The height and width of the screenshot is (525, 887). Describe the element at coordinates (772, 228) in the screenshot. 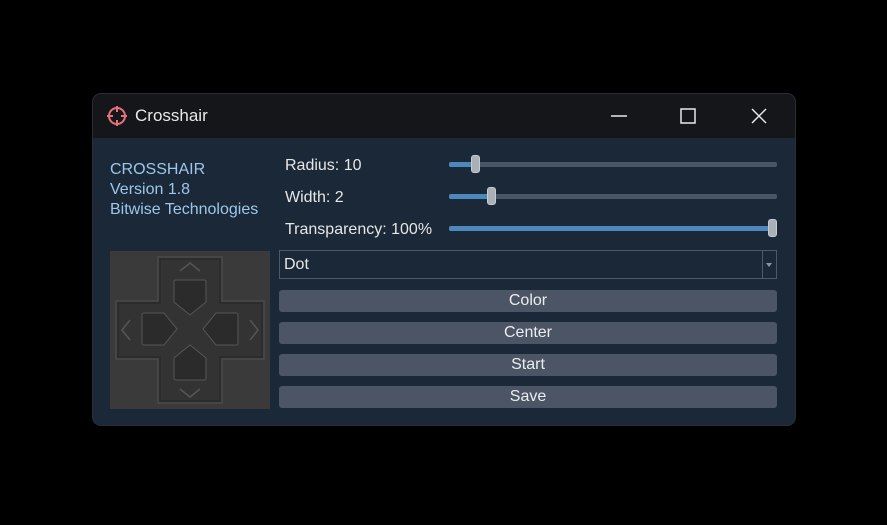

I see `transparency-slider-thumb` at that location.